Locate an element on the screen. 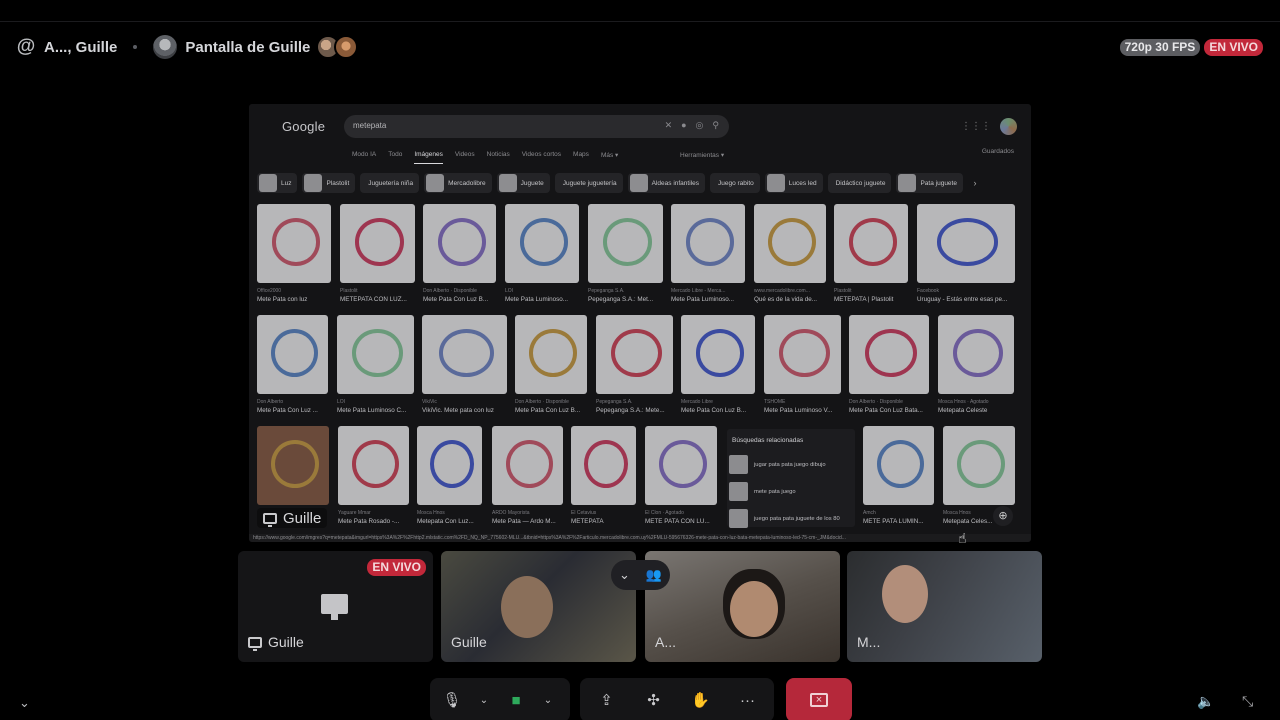  filter-chip: Didáctico juguete is located at coordinates (859, 183).